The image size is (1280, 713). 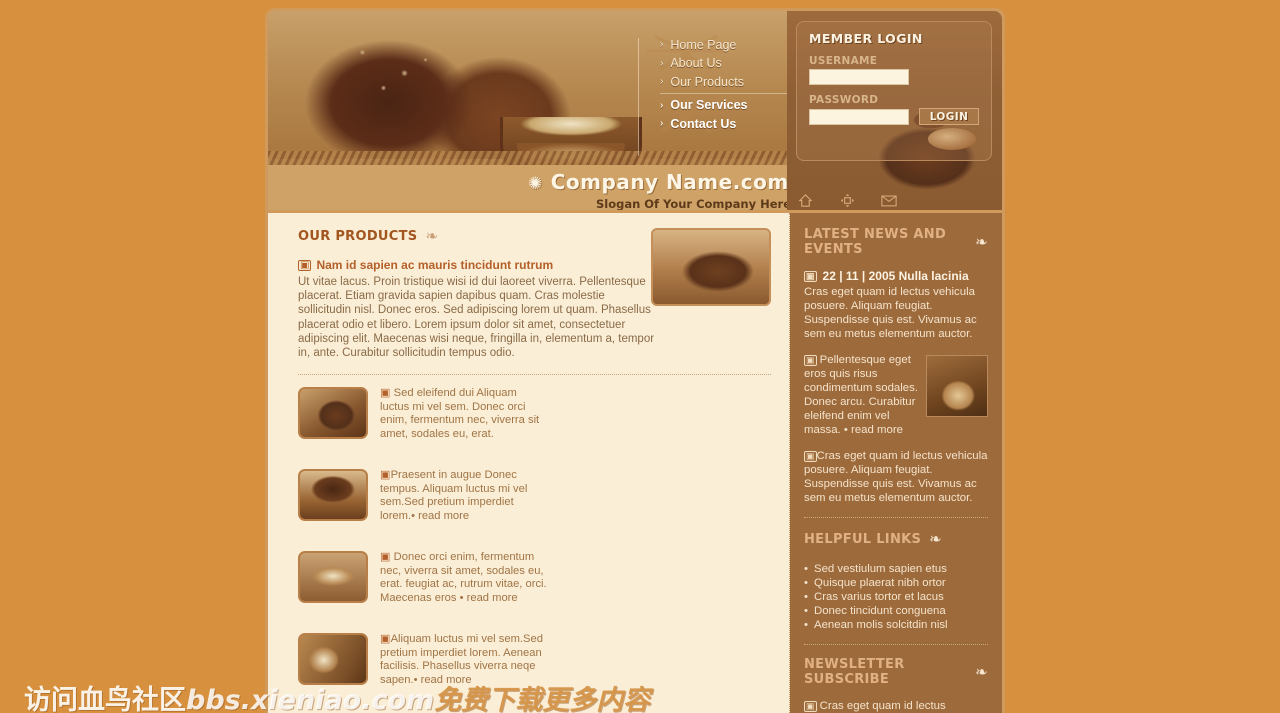 What do you see at coordinates (896, 583) in the screenshot?
I see `helpful-link-item: Quisque plaerat nibh ortor` at bounding box center [896, 583].